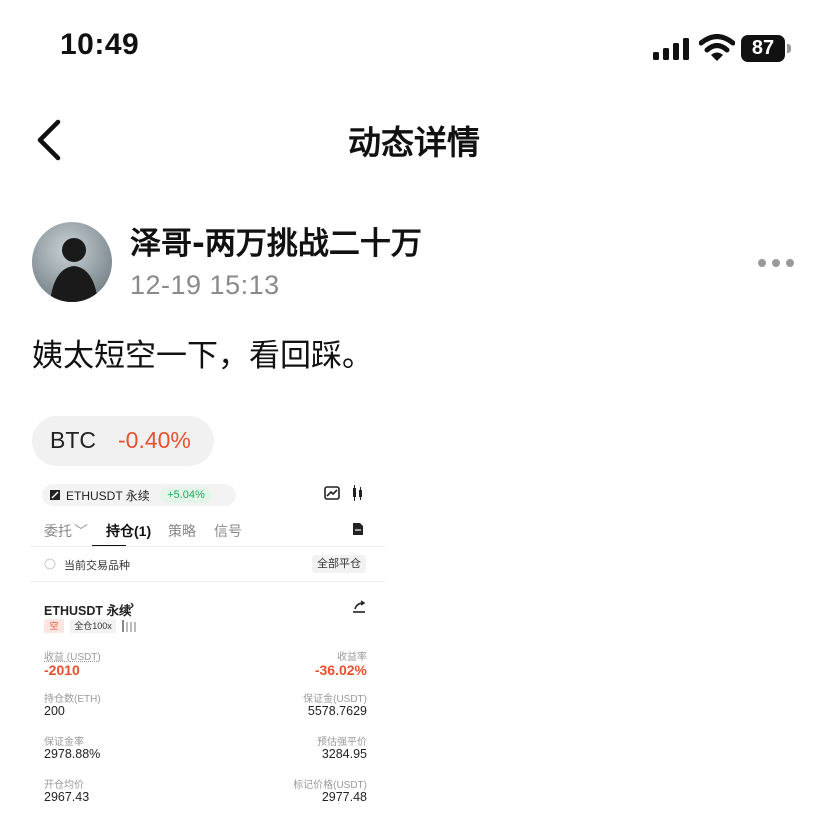  What do you see at coordinates (93, 626) in the screenshot?
I see `margin-mode-badge: 全仓100x` at bounding box center [93, 626].